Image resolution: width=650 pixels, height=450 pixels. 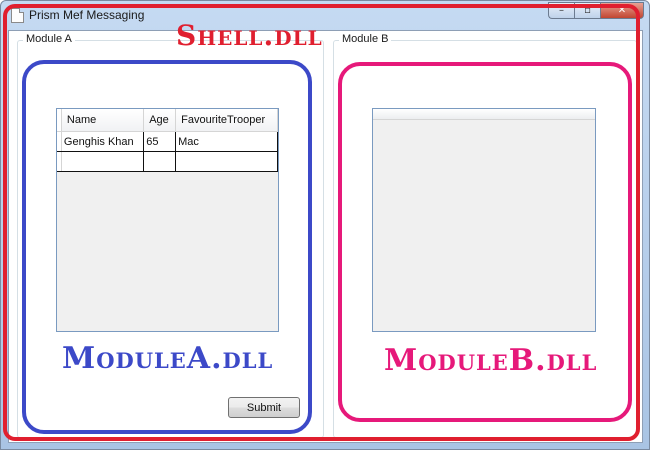 What do you see at coordinates (249, 35) in the screenshot?
I see `shell-dll-annotation: Shell.dll` at bounding box center [249, 35].